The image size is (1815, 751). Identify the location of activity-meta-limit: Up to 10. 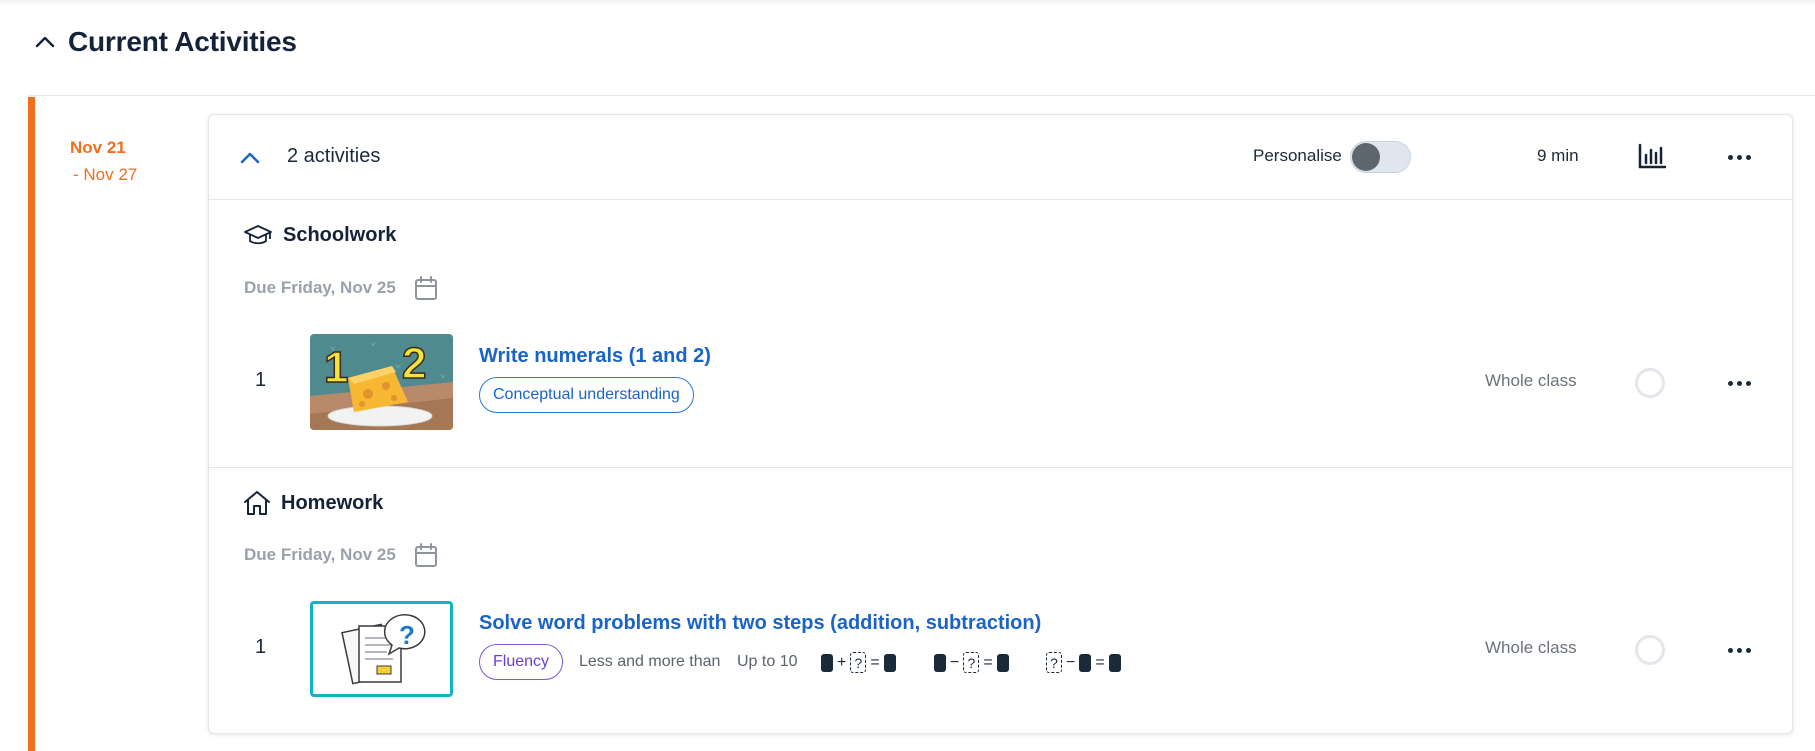
(767, 661).